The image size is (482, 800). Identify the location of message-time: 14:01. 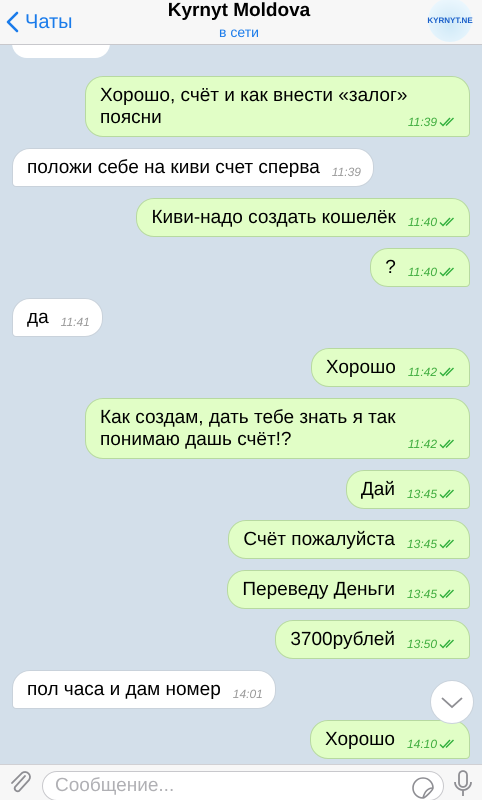
(247, 694).